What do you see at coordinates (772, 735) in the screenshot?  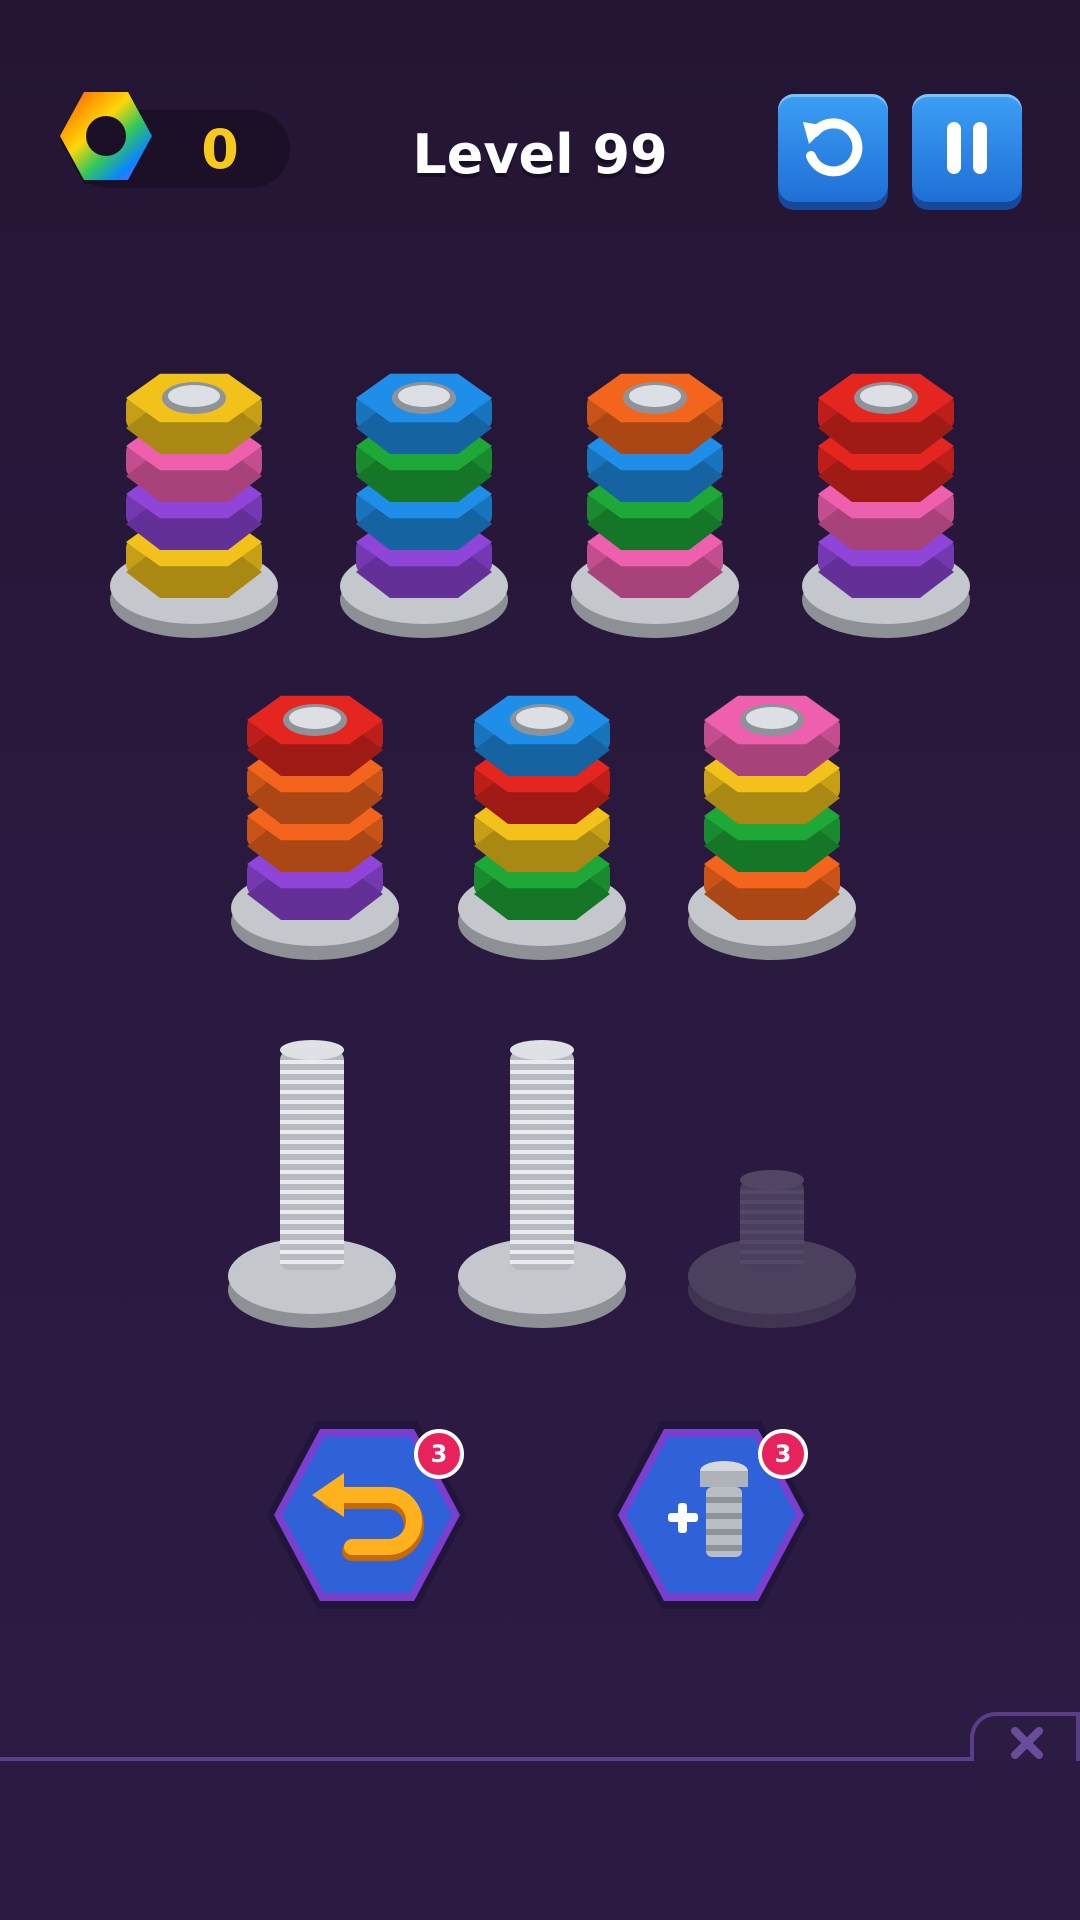 I see `nut-pink` at bounding box center [772, 735].